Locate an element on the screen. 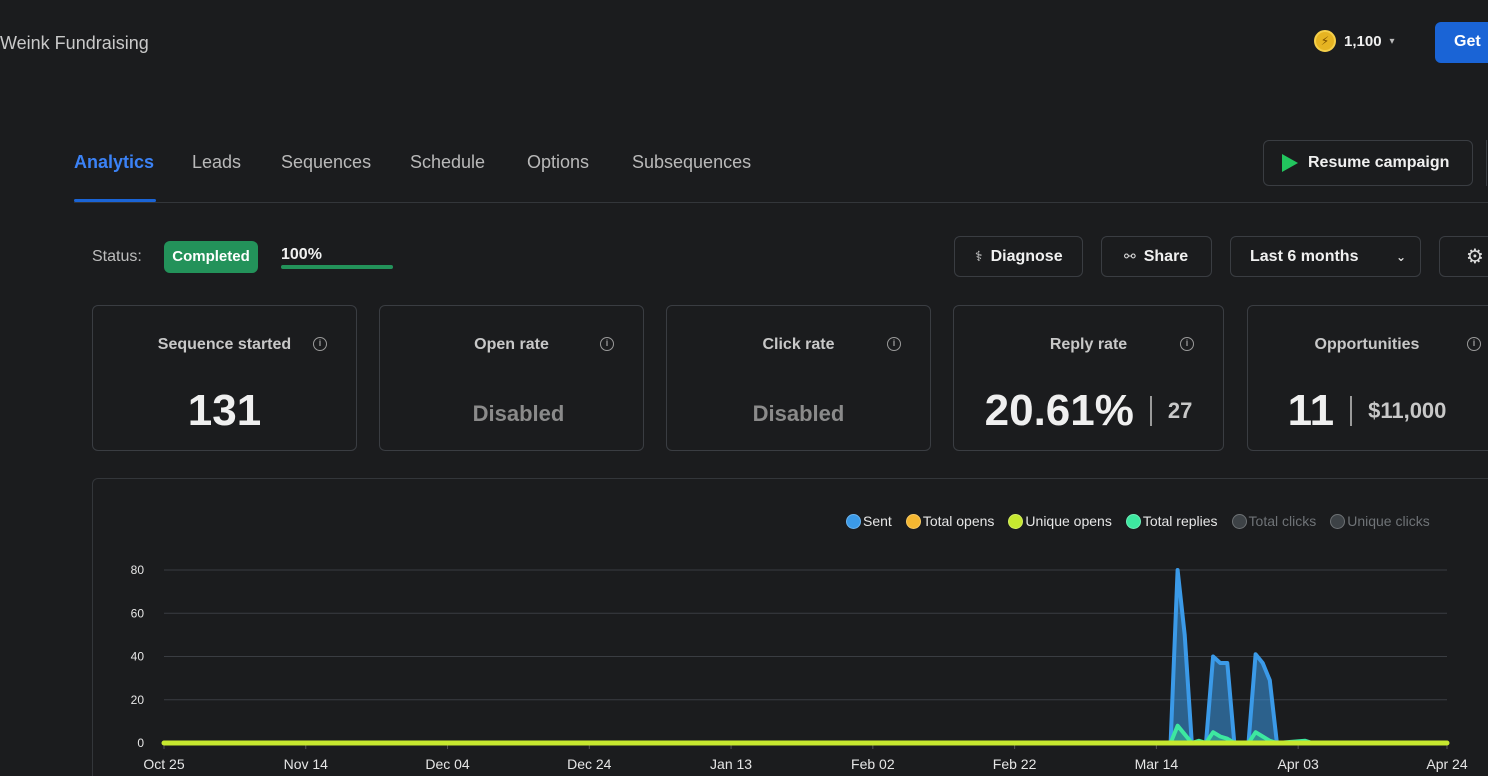 This screenshot has height=776, width=1488. resume-campaign-label: Resume campaign is located at coordinates (1379, 162).